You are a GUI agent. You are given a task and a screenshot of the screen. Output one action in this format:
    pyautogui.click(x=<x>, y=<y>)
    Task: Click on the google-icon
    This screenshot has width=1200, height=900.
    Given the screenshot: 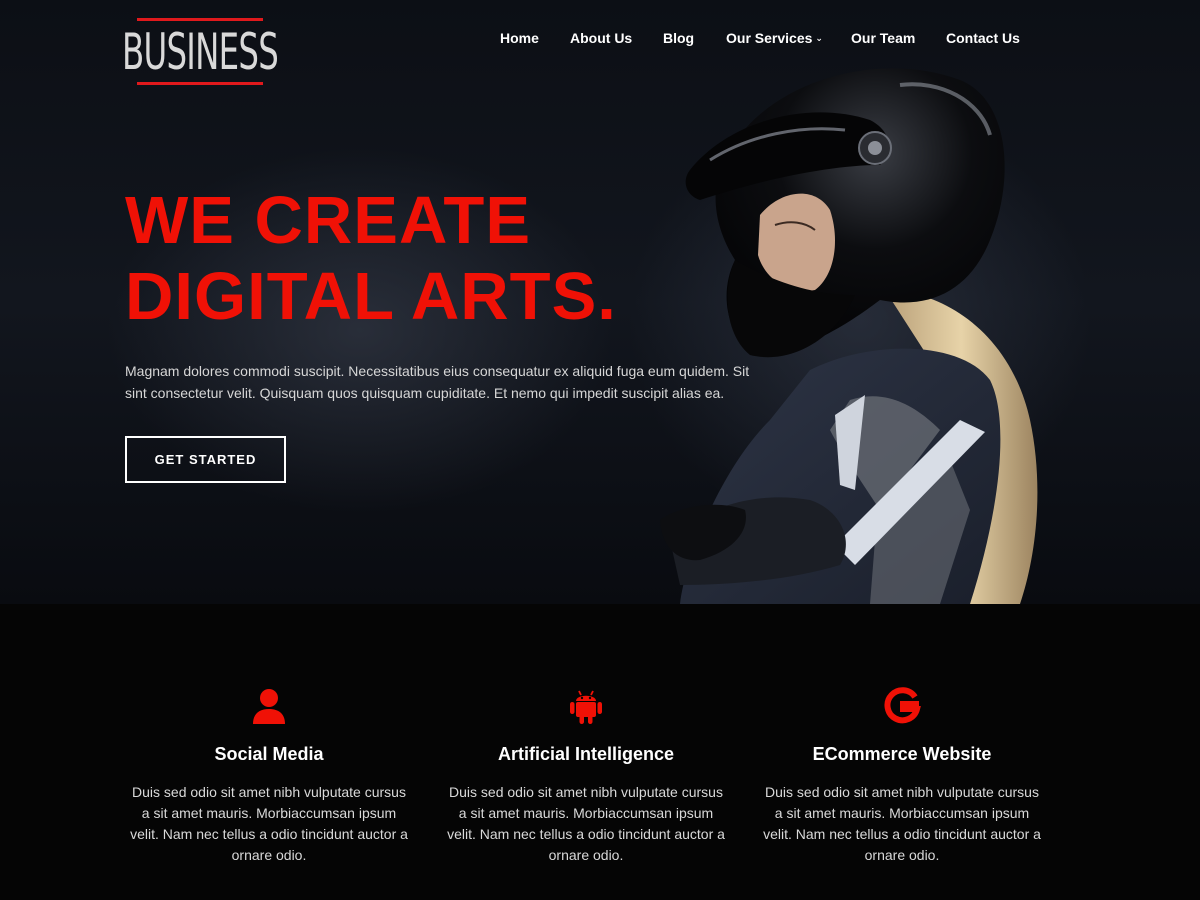 What is the action you would take?
    pyautogui.click(x=902, y=705)
    